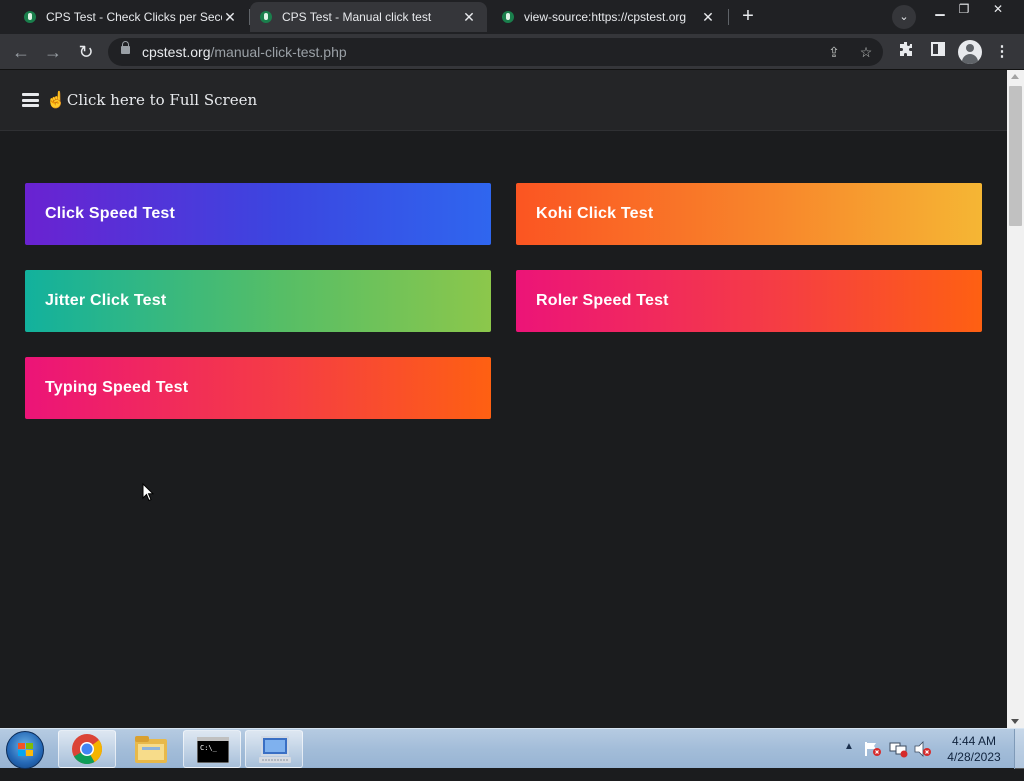  Describe the element at coordinates (209, 748) in the screenshot. I see `svg-text: C:\_` at that location.